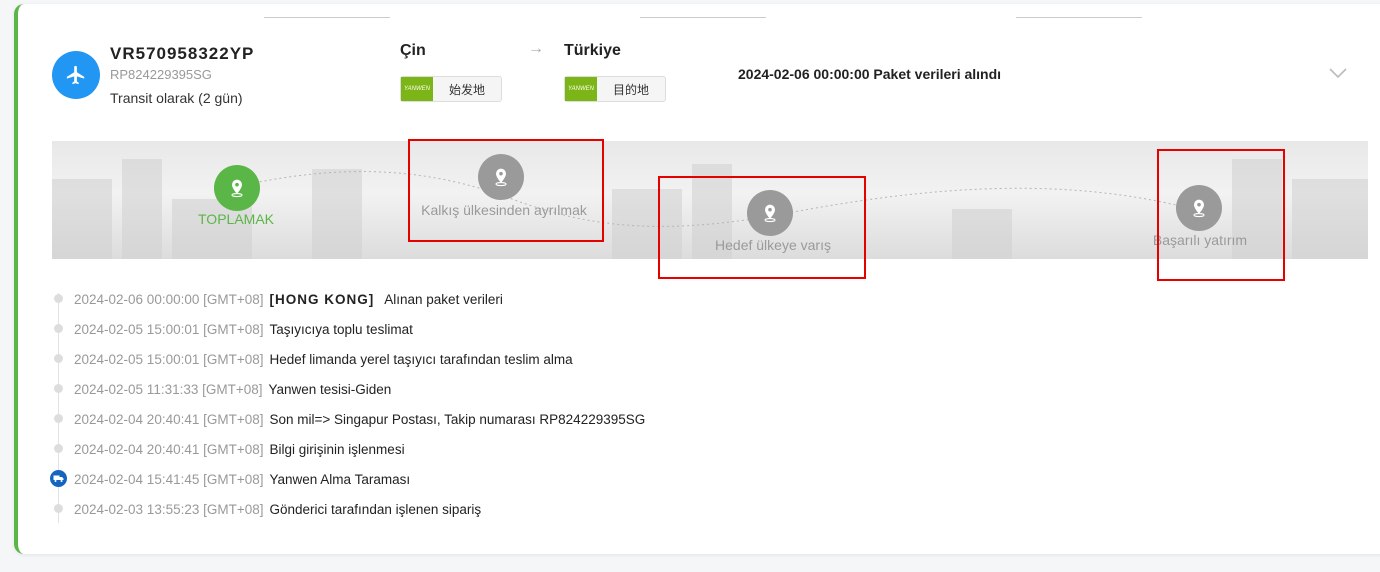 The height and width of the screenshot is (572, 1380). I want to click on event-time: 2024-02-03 13:55:23 [GMT+08], so click(169, 509).